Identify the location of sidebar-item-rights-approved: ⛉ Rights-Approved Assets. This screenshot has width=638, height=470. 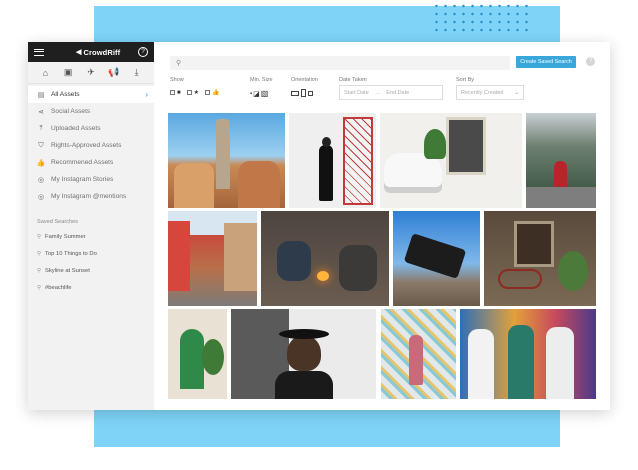
(91, 145).